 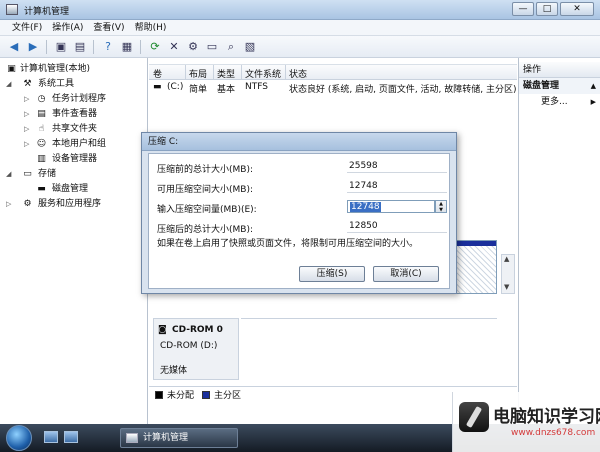 What do you see at coordinates (288, 244) in the screenshot?
I see `dialog-note: 如果在卷上启用了快照或页面文件，将限制可用压缩空间的大小。` at bounding box center [288, 244].